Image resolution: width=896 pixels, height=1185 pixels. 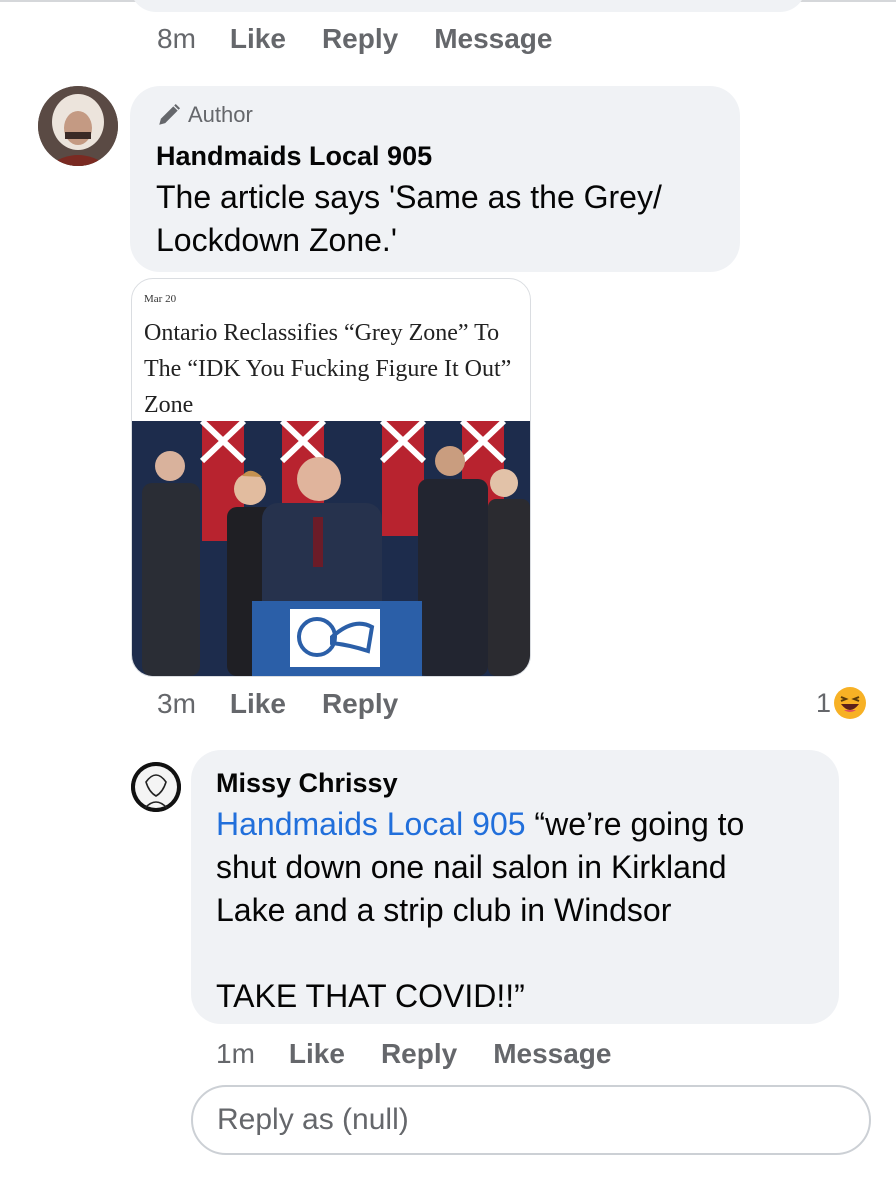 What do you see at coordinates (307, 783) in the screenshot?
I see `commenter-name: Missy Chrissy` at bounding box center [307, 783].